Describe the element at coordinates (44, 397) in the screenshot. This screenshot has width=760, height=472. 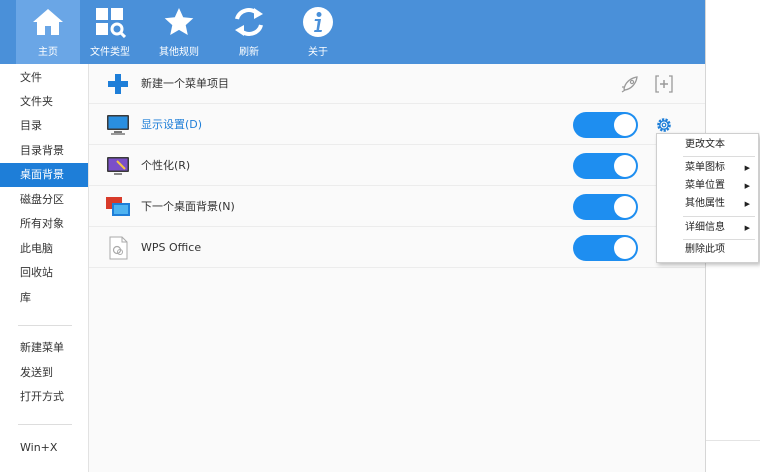
I see `sidebar-item-open-with: 打开方式` at that location.